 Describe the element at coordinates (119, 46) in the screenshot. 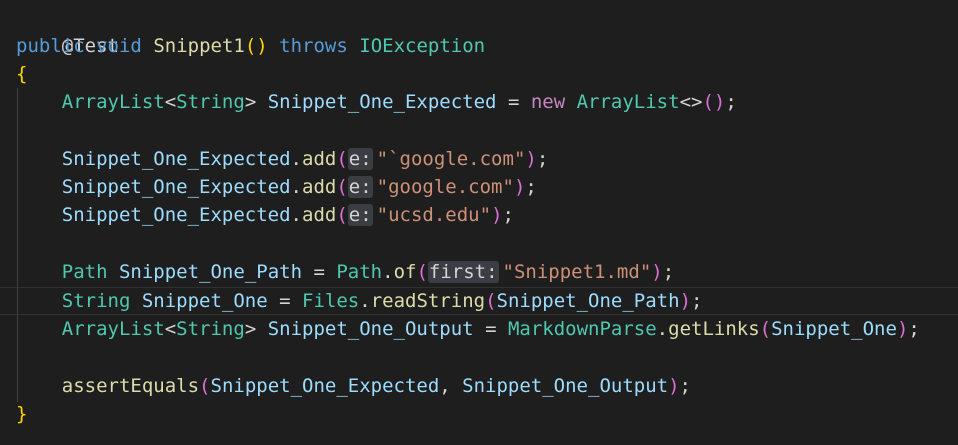

I see `keyword-void: void` at that location.